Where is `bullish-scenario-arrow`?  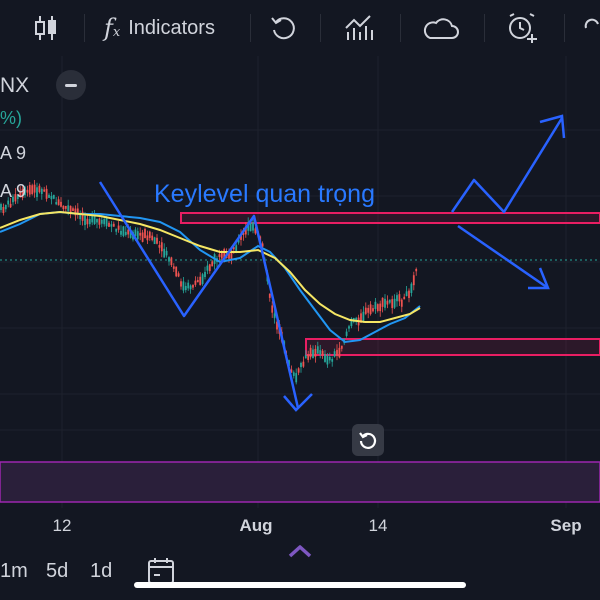 bullish-scenario-arrow is located at coordinates (507, 165).